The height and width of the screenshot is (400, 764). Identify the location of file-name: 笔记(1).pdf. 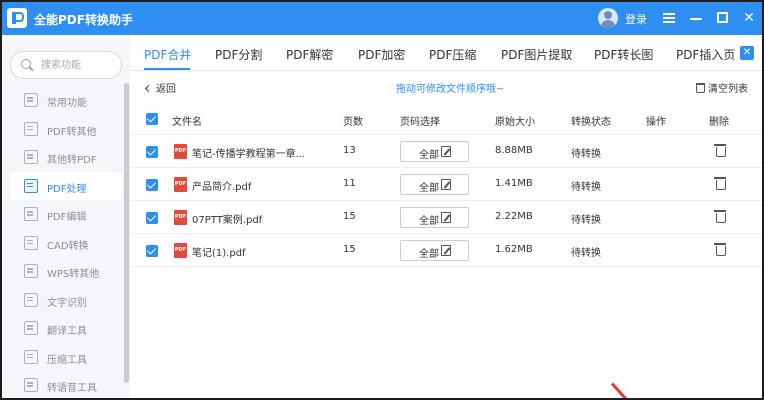
(219, 253).